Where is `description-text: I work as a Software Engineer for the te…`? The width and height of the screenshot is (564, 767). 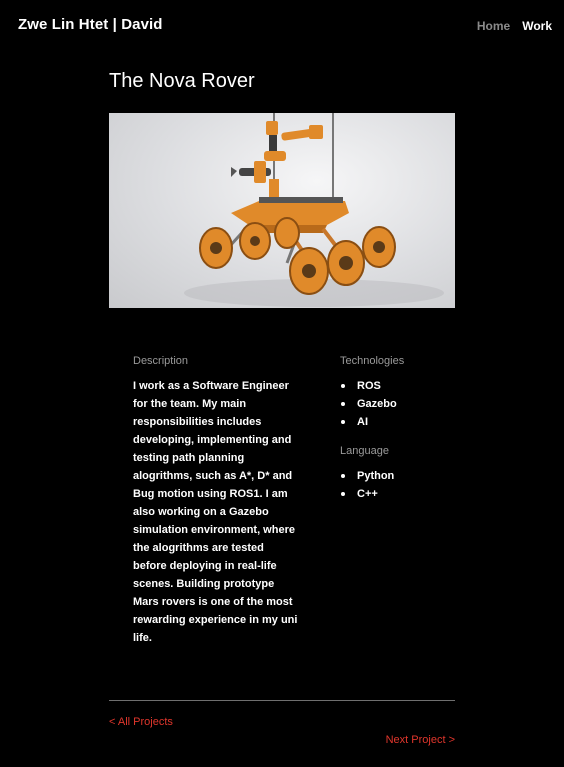 description-text: I work as a Software Engineer for the te… is located at coordinates (215, 512).